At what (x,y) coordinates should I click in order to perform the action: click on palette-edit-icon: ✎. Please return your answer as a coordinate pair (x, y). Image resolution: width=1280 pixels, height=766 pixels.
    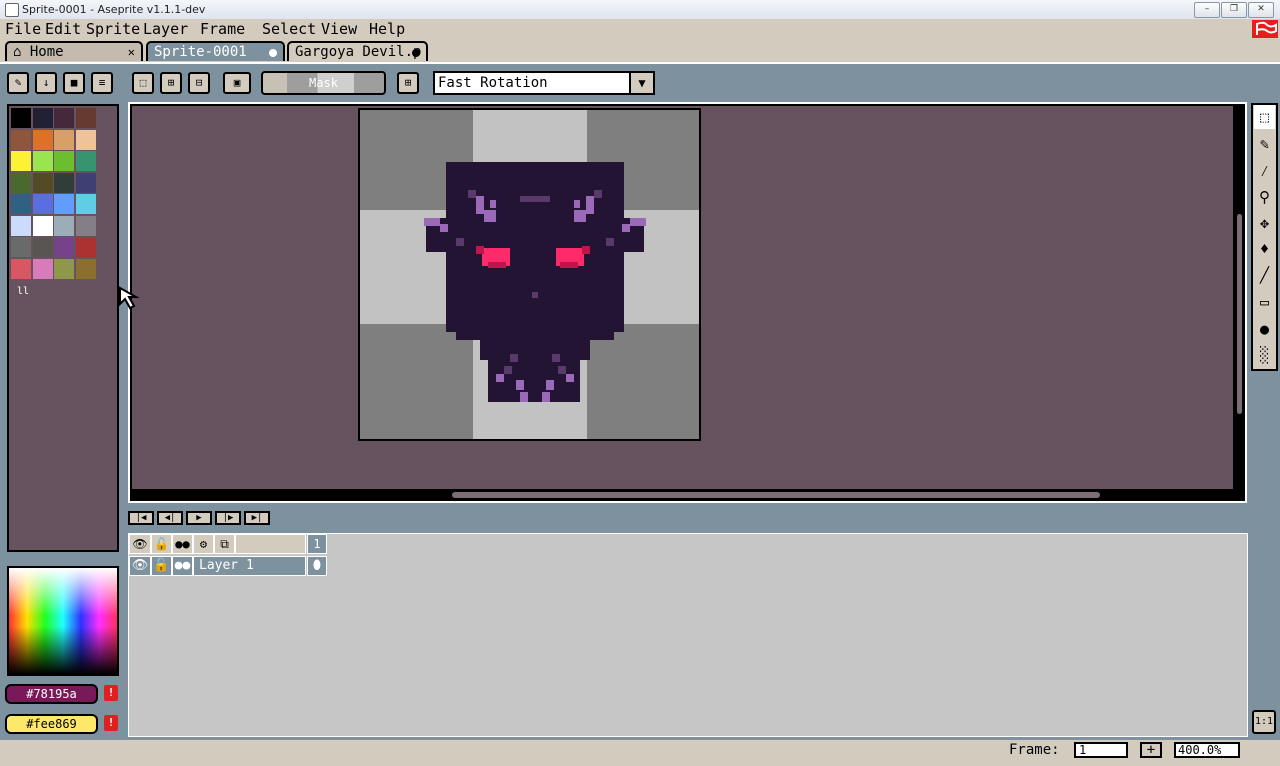
    Looking at the image, I should click on (18, 83).